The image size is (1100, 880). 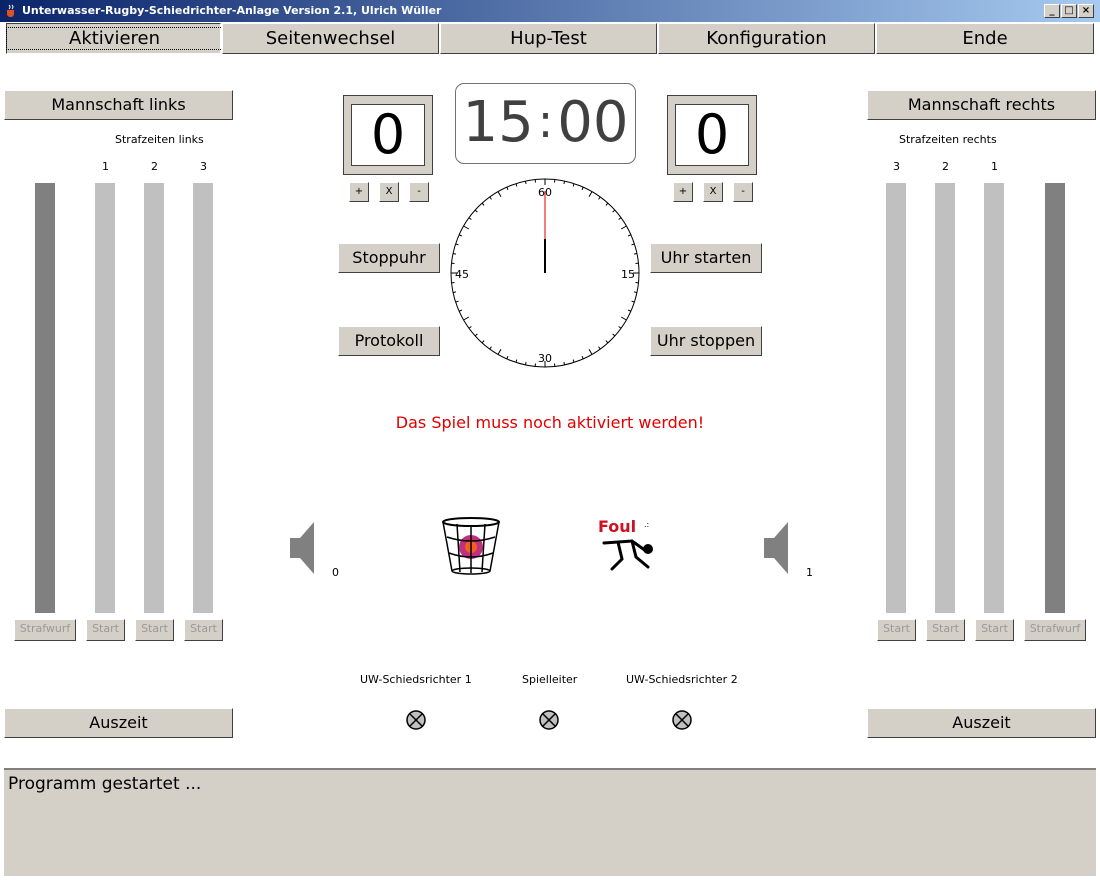 I want to click on score-right: 0, so click(x=712, y=135).